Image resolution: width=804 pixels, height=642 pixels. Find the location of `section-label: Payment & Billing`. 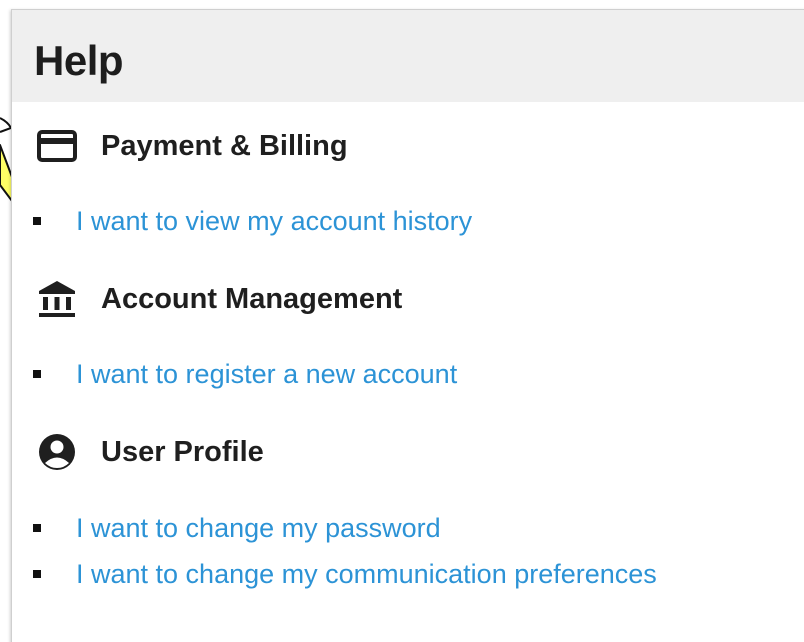

section-label: Payment & Billing is located at coordinates (224, 145).